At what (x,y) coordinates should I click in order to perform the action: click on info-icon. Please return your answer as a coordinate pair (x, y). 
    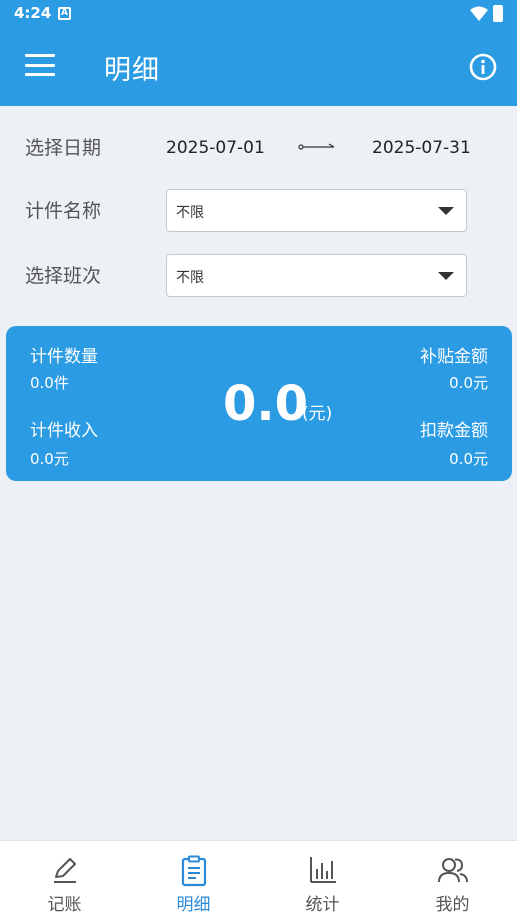
    Looking at the image, I should click on (483, 67).